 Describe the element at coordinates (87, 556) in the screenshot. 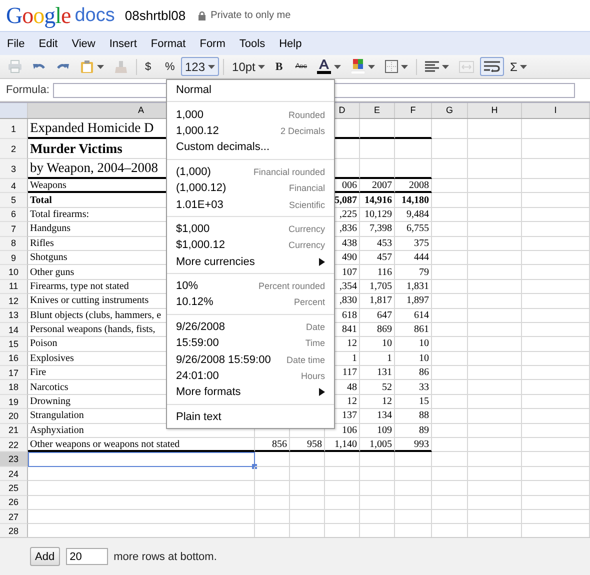

I see `rows-count-field: 20` at that location.